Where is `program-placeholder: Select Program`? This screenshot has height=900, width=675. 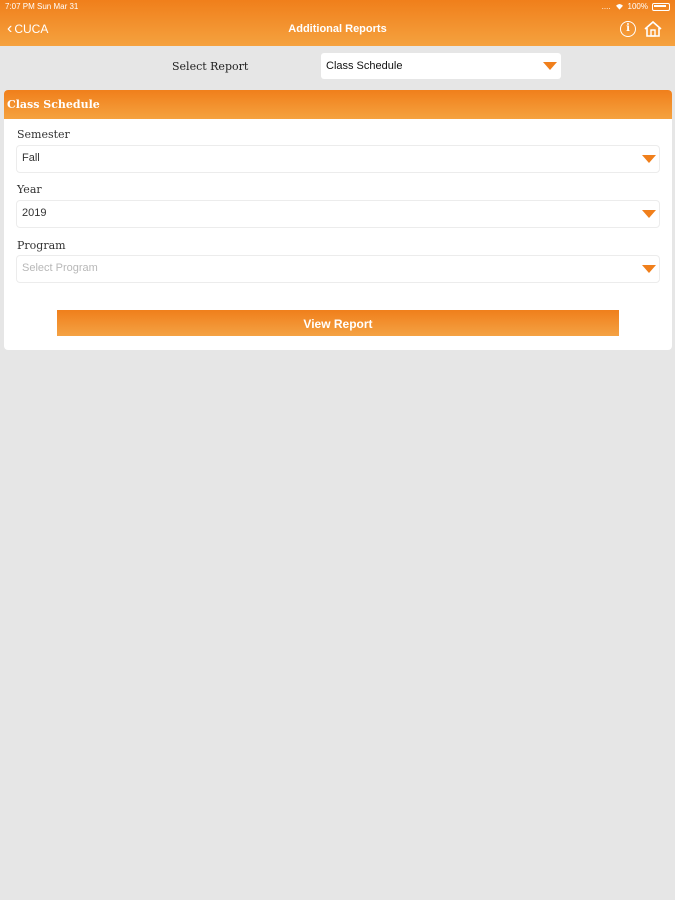
program-placeholder: Select Program is located at coordinates (60, 268).